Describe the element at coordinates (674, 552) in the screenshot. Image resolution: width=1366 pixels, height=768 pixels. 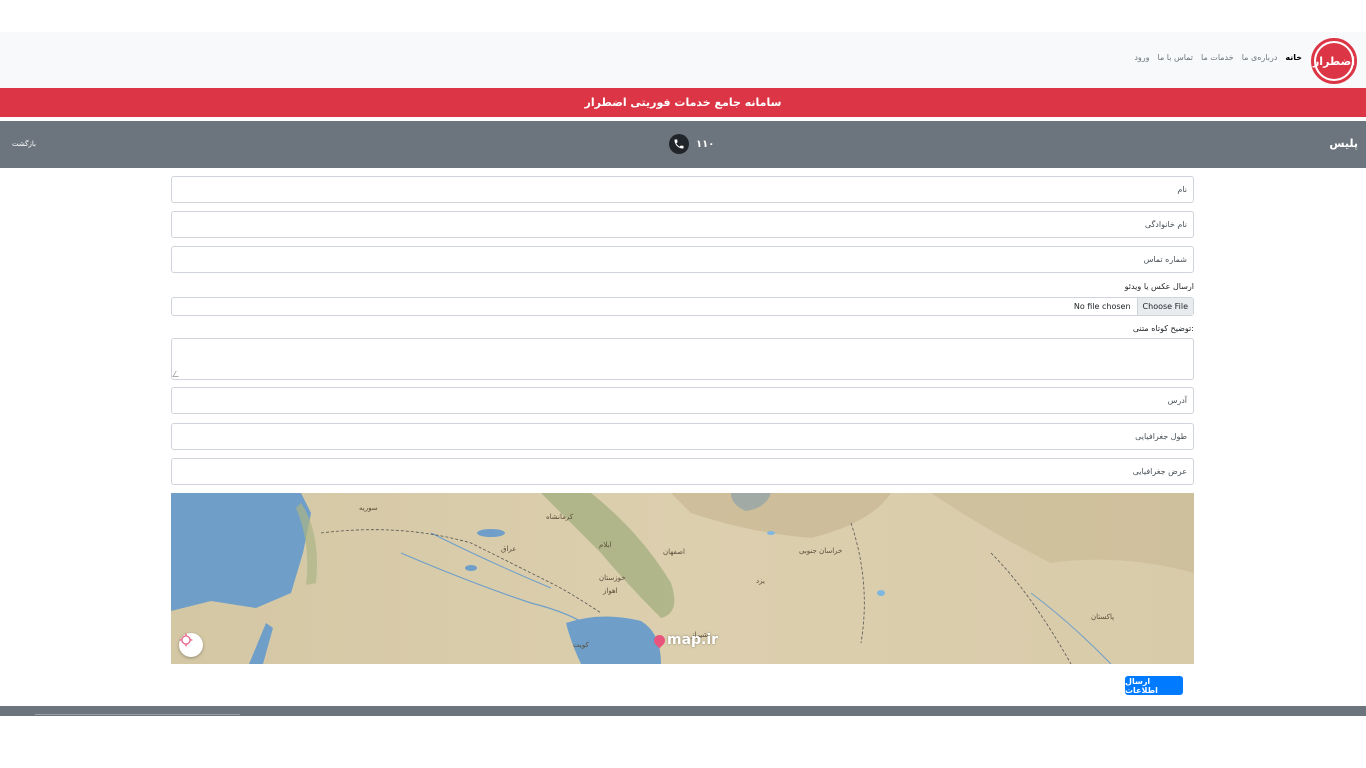
I see `map-label-isfahan: اصفهان` at that location.